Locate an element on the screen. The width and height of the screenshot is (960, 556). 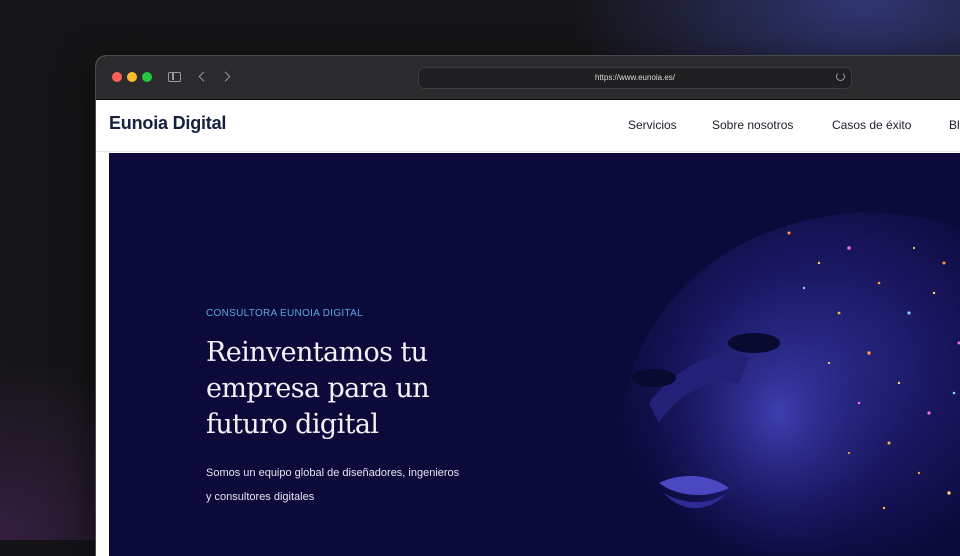
reload-icon is located at coordinates (840, 76).